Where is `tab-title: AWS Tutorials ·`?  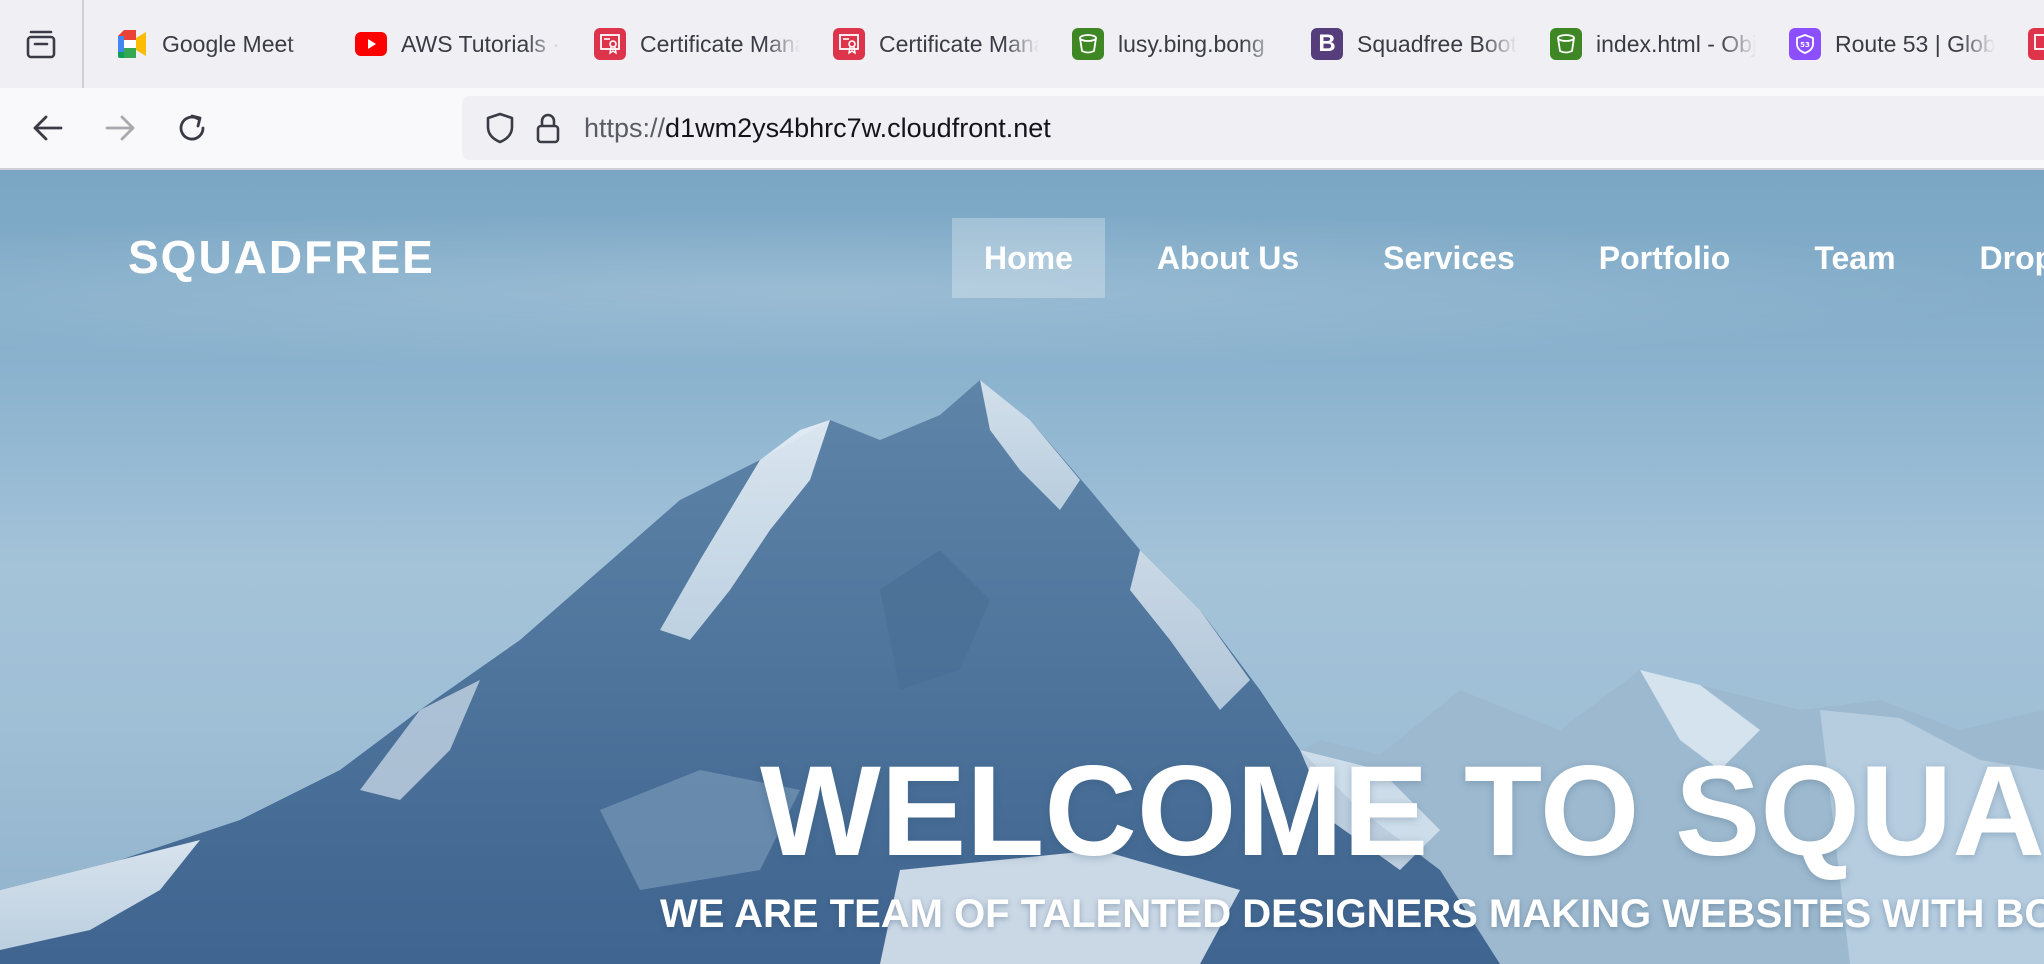 tab-title: AWS Tutorials · is located at coordinates (480, 43).